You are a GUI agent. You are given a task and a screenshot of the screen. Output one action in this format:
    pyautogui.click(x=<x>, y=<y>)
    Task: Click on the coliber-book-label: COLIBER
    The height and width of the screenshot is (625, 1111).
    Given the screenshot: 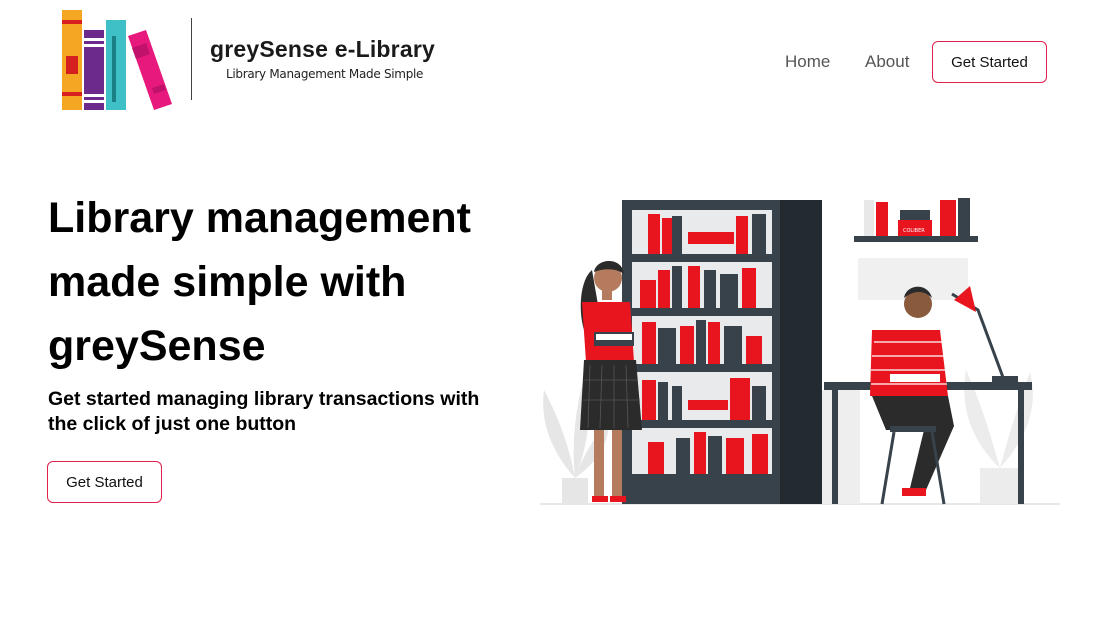 What is the action you would take?
    pyautogui.click(x=914, y=231)
    